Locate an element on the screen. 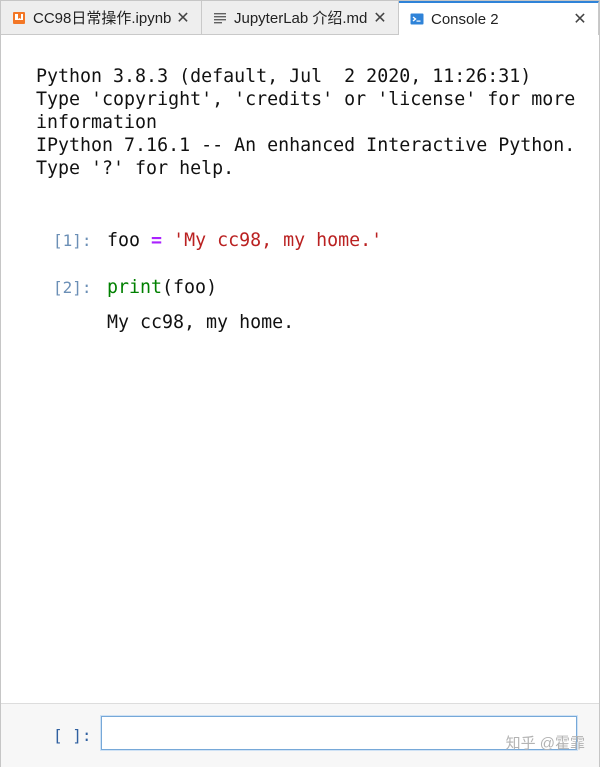 The image size is (600, 767). cell-prompt: [2]: is located at coordinates (72, 287).